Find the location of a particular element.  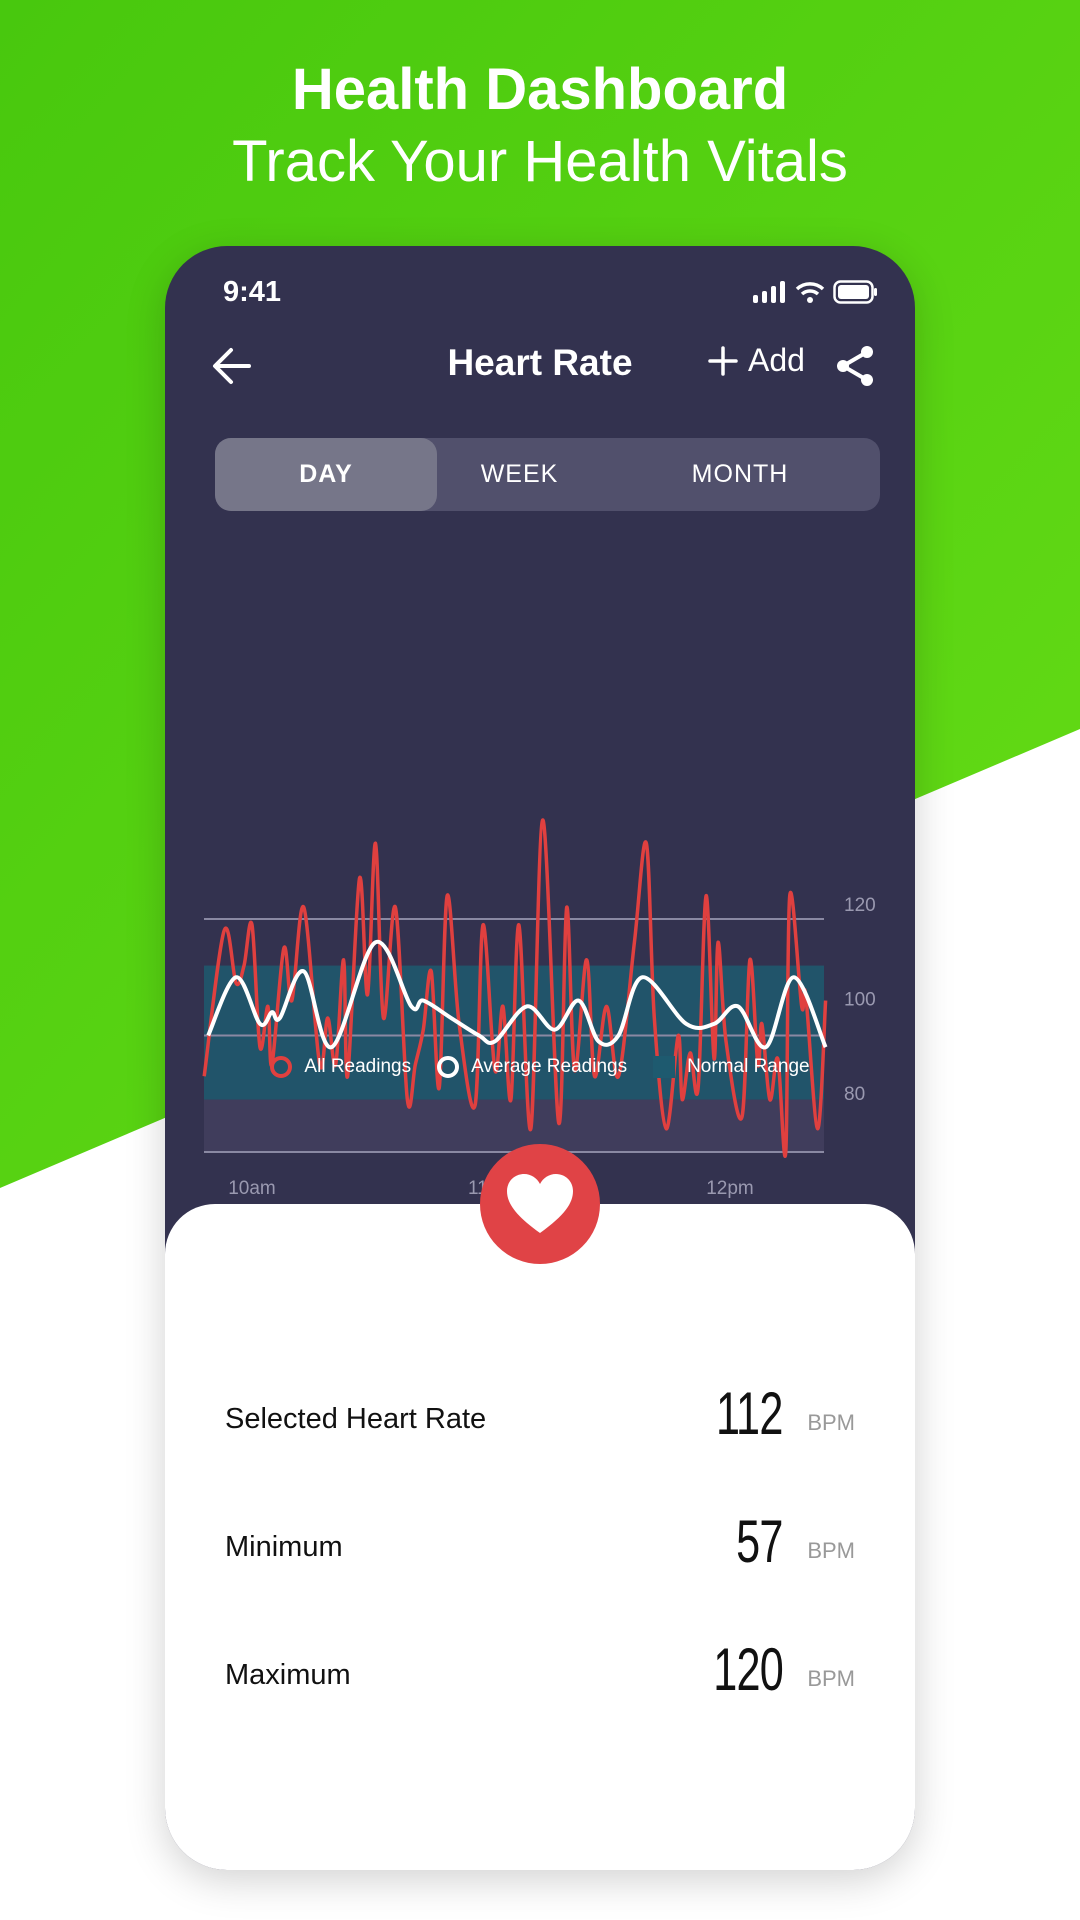

stat-minimum: Minimum 57 BPM is located at coordinates (540, 1536).